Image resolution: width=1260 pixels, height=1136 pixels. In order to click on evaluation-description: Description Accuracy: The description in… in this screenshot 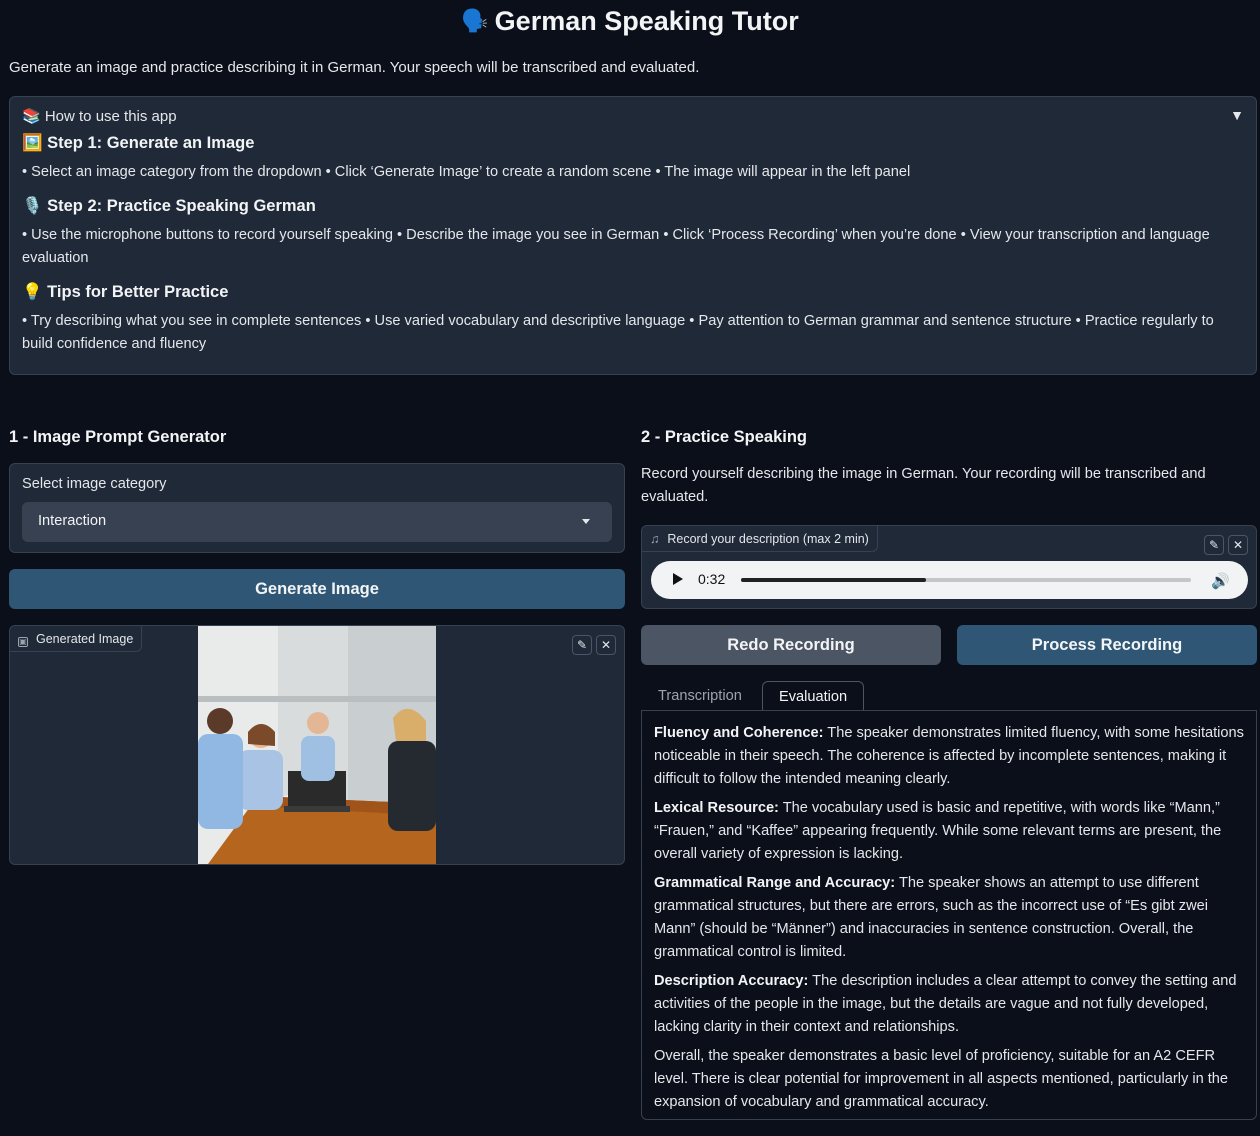, I will do `click(949, 1004)`.